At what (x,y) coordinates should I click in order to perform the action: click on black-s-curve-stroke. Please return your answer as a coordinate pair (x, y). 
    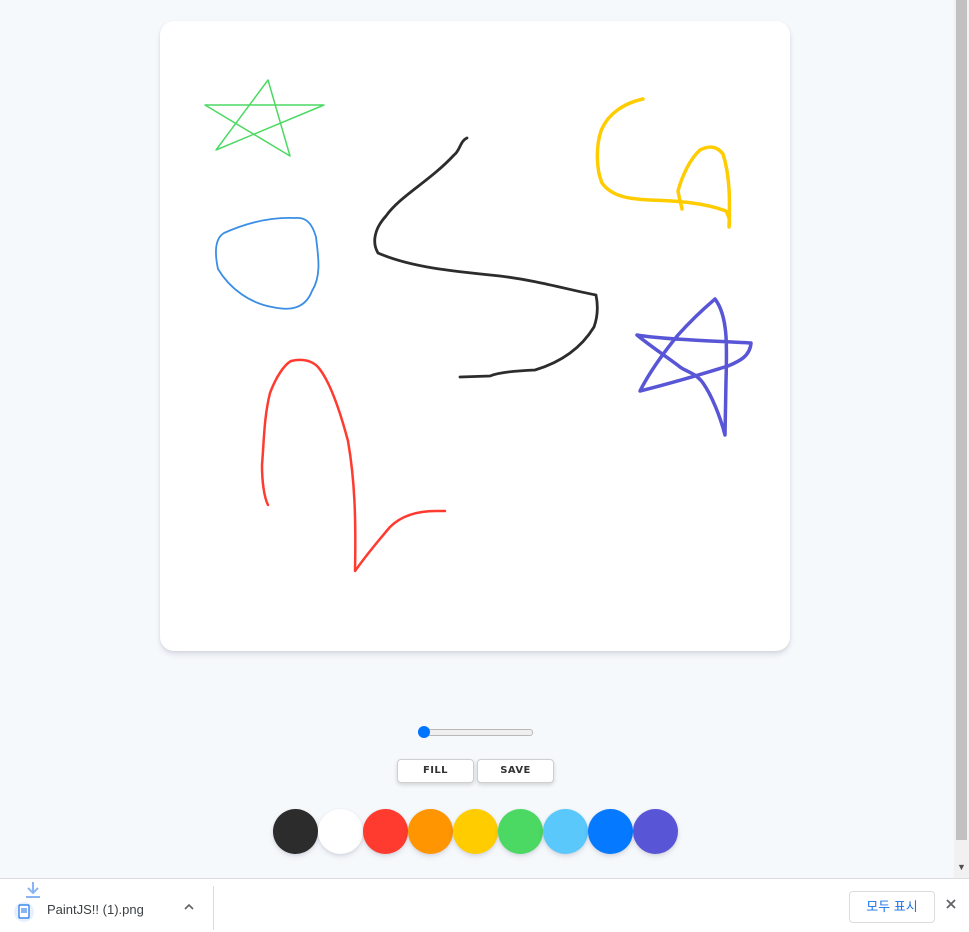
    Looking at the image, I should click on (486, 257).